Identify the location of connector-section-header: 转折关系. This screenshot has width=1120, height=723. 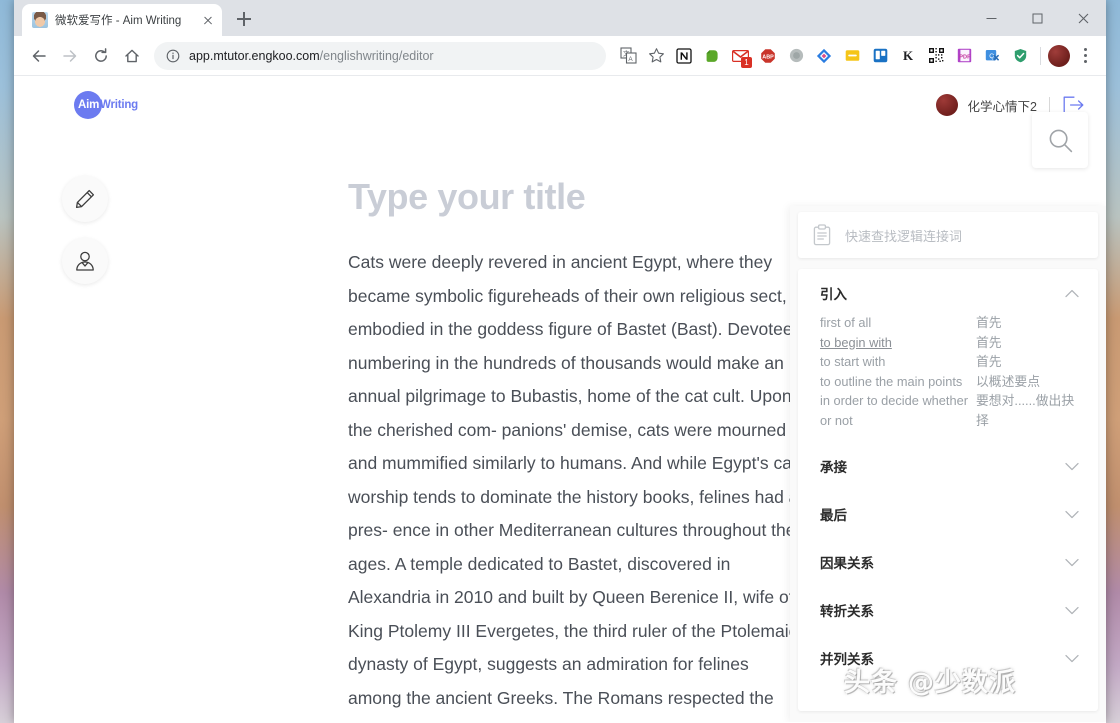
(948, 610).